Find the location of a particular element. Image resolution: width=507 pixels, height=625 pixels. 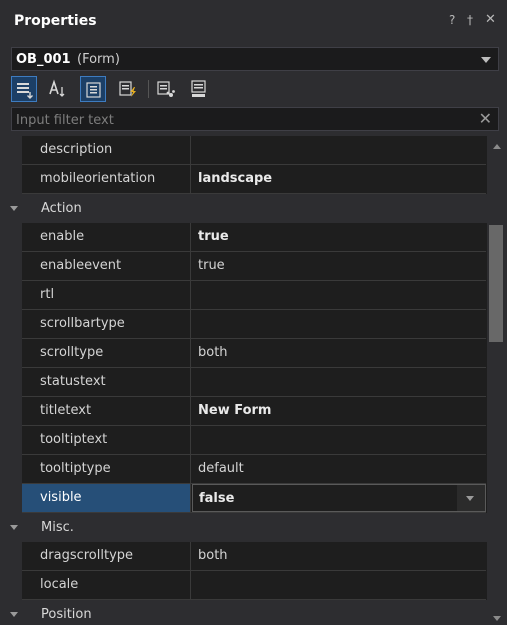

pin-icon: † is located at coordinates (470, 20).